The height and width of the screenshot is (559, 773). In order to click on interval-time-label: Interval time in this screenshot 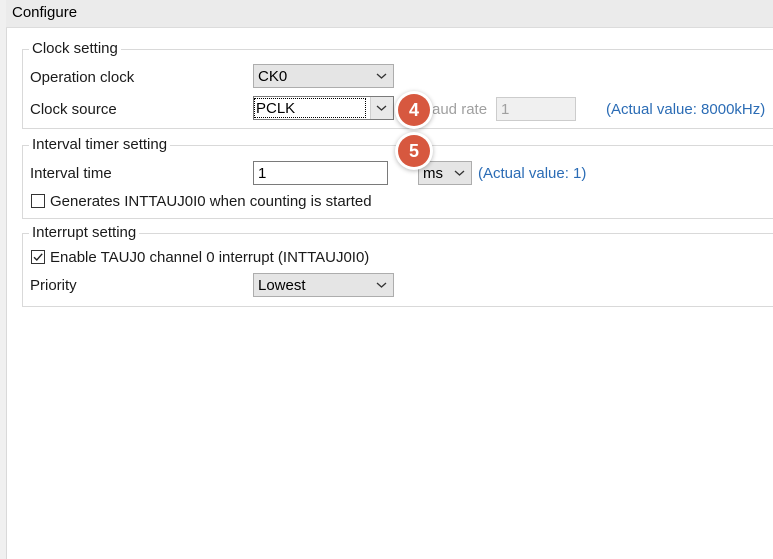, I will do `click(71, 173)`.